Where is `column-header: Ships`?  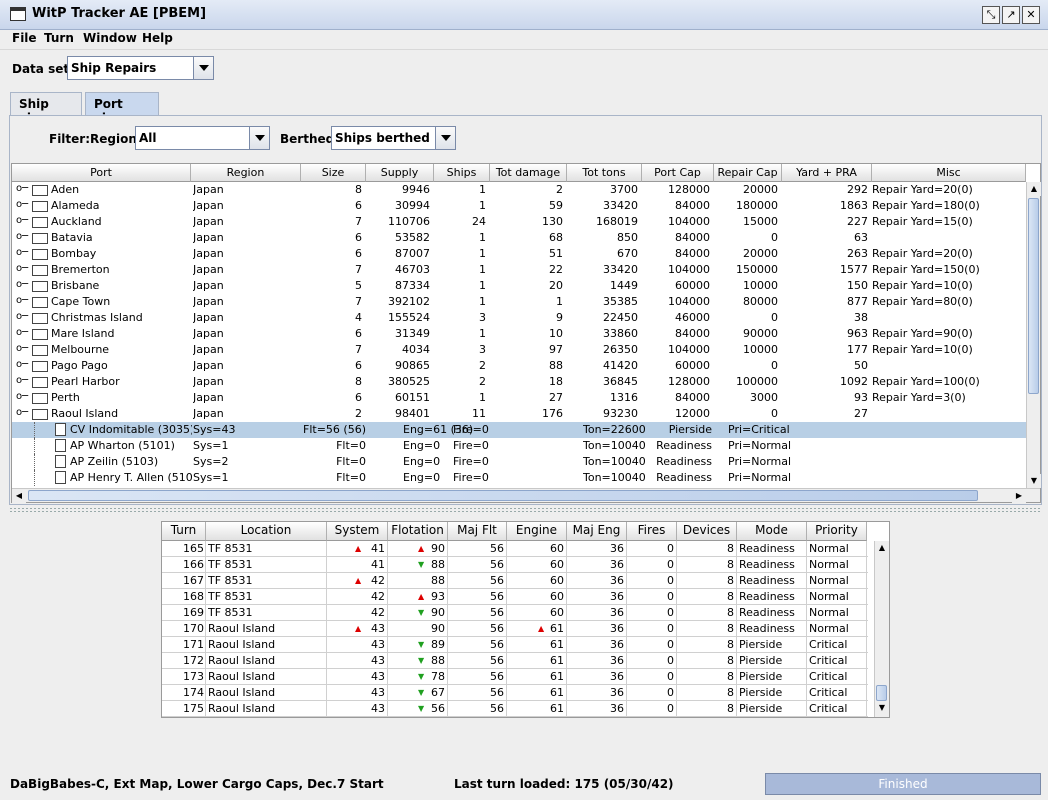
column-header: Ships is located at coordinates (462, 173).